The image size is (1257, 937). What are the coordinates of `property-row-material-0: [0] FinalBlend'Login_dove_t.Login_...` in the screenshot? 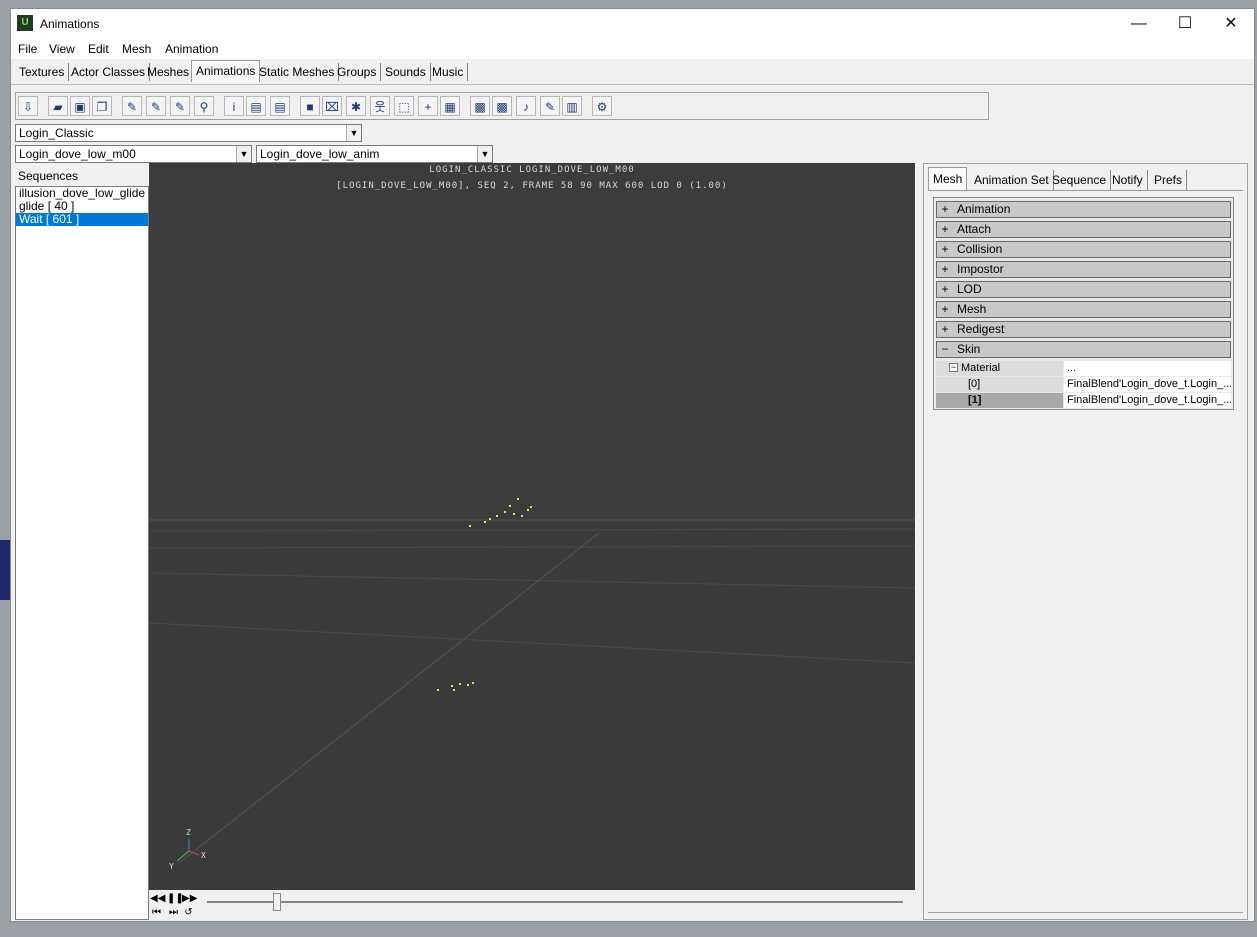 It's located at (1083, 384).